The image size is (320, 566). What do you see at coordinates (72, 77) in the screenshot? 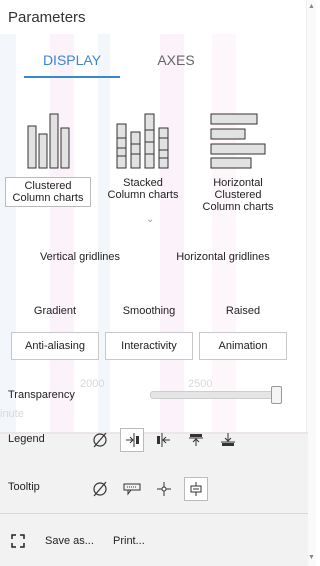
I see `active-tab-indicator` at bounding box center [72, 77].